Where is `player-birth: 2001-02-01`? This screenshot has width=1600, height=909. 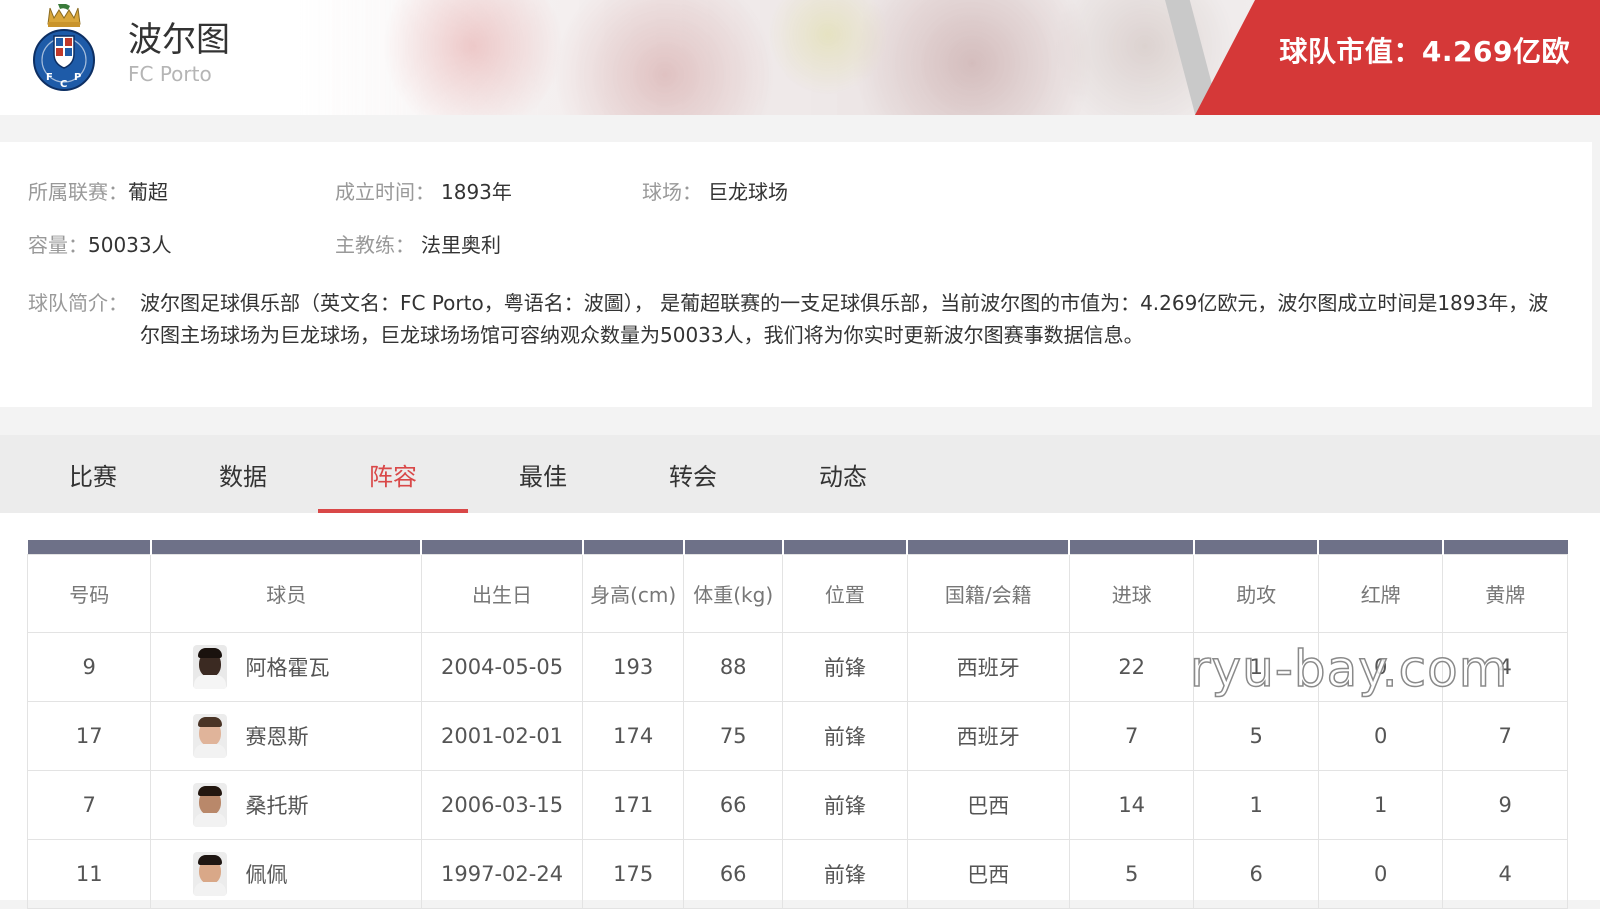 player-birth: 2001-02-01 is located at coordinates (502, 735).